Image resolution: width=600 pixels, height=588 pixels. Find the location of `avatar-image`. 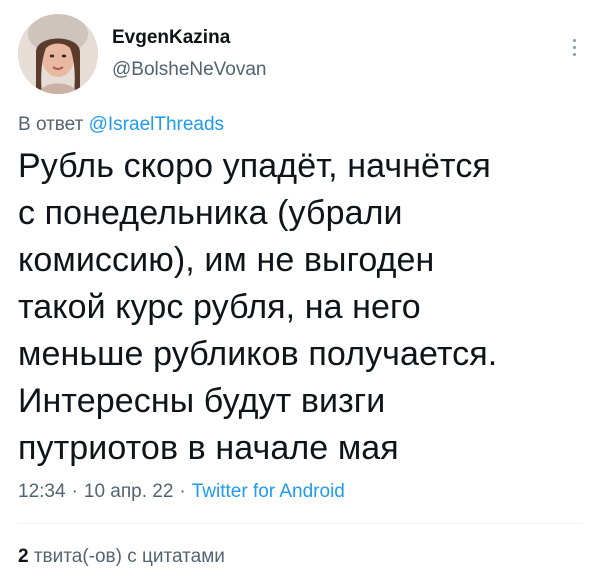

avatar-image is located at coordinates (58, 54).